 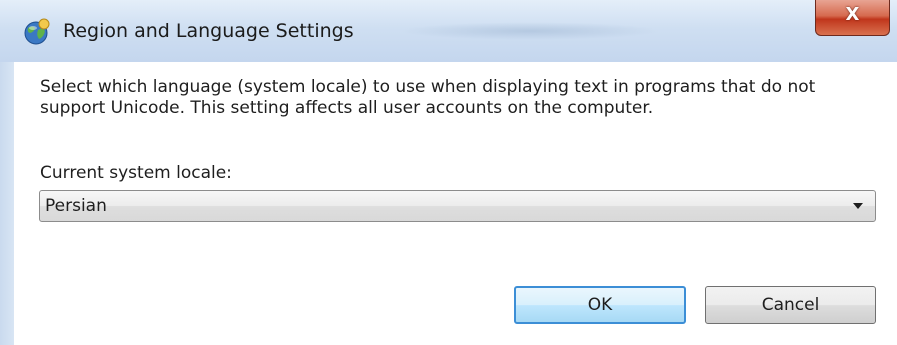 I want to click on ok-button: OK, so click(x=600, y=305).